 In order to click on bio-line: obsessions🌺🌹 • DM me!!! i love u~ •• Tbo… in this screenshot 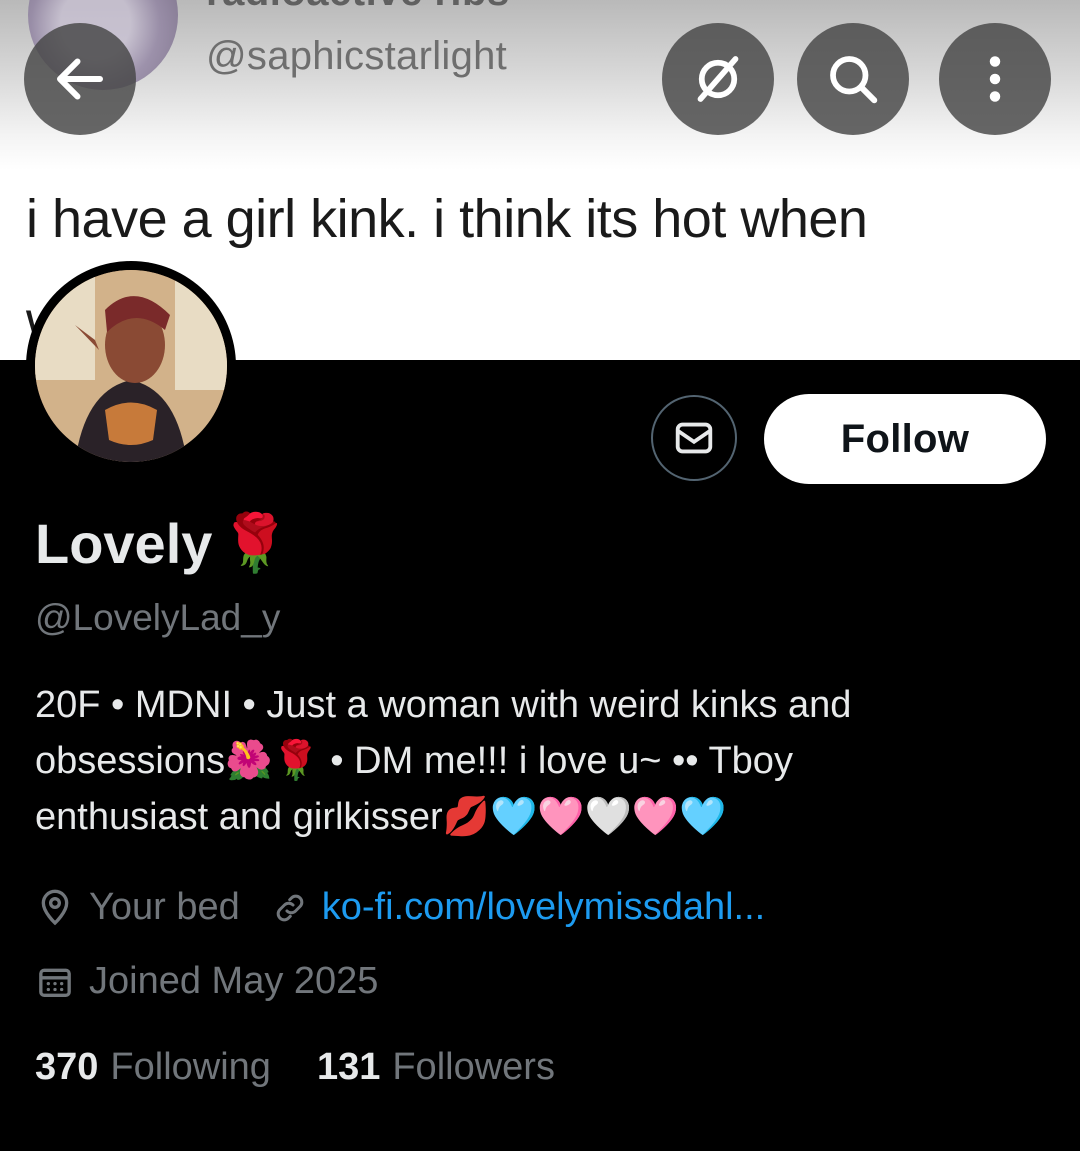, I will do `click(414, 761)`.